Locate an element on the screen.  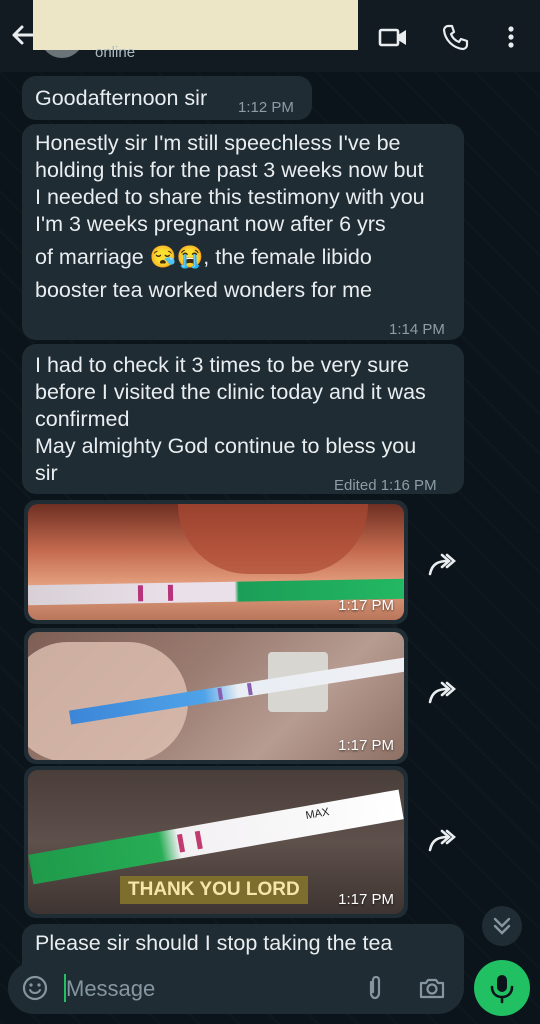
message-line: of marriage 😪😭, the female libido is located at coordinates (247, 257).